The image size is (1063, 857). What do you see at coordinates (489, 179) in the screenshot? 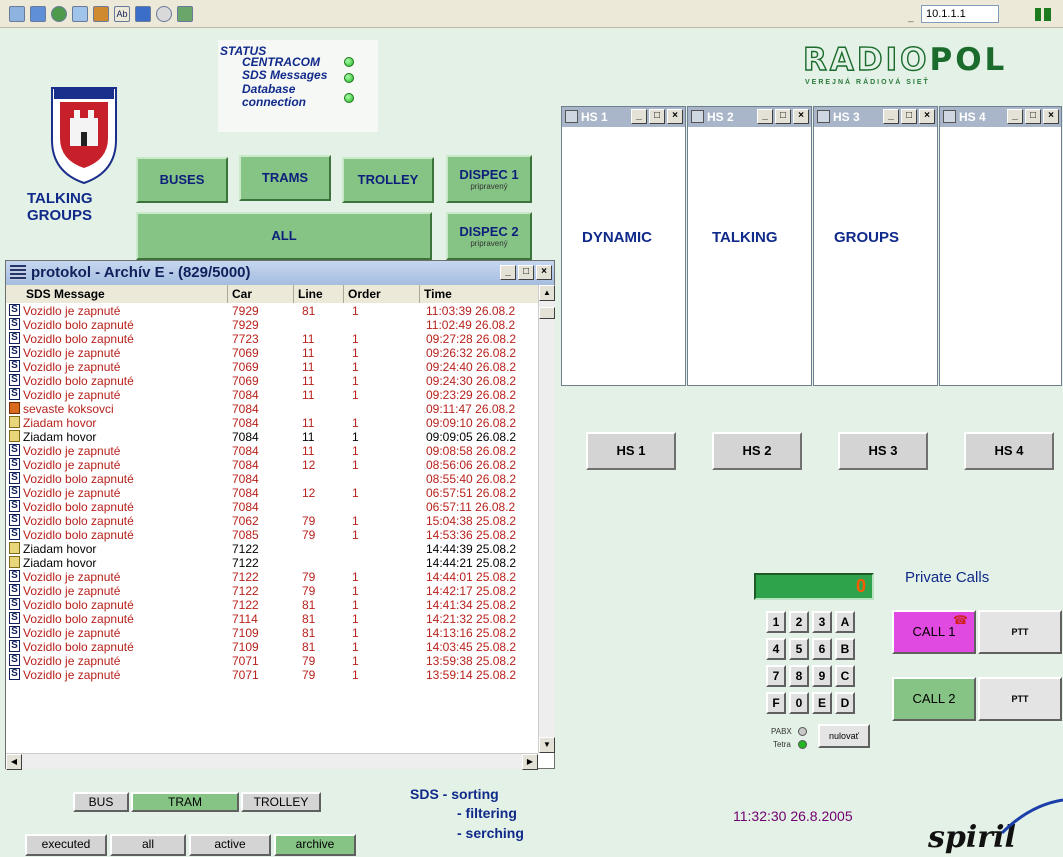
I see `dispec1-button: DISPEC 1 pripravený` at bounding box center [489, 179].